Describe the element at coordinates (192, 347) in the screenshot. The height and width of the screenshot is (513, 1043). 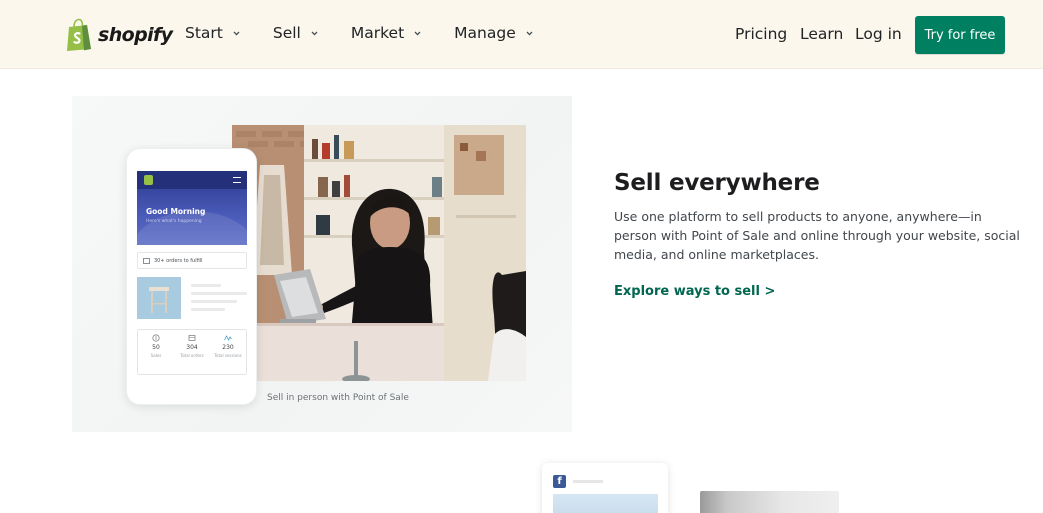
I see `stat-value: 304` at that location.